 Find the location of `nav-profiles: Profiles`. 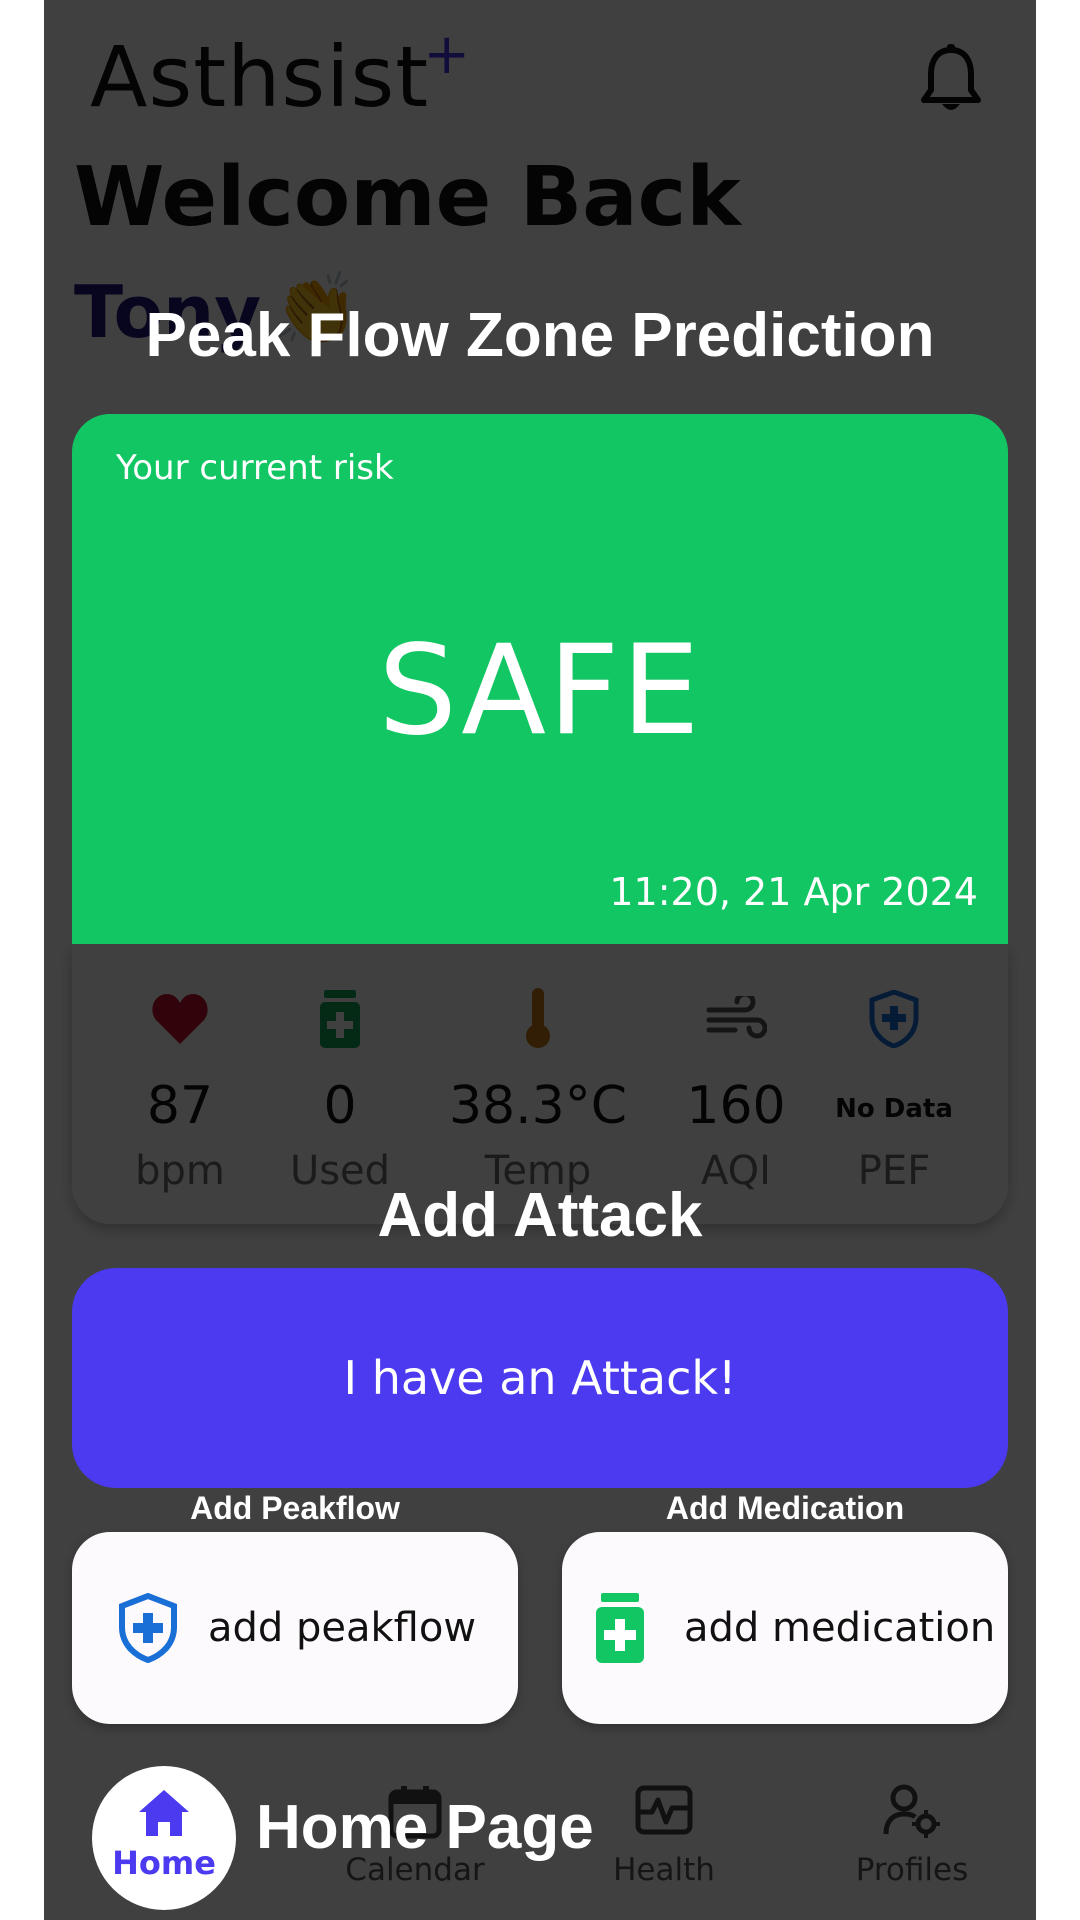

nav-profiles: Profiles is located at coordinates (912, 1836).